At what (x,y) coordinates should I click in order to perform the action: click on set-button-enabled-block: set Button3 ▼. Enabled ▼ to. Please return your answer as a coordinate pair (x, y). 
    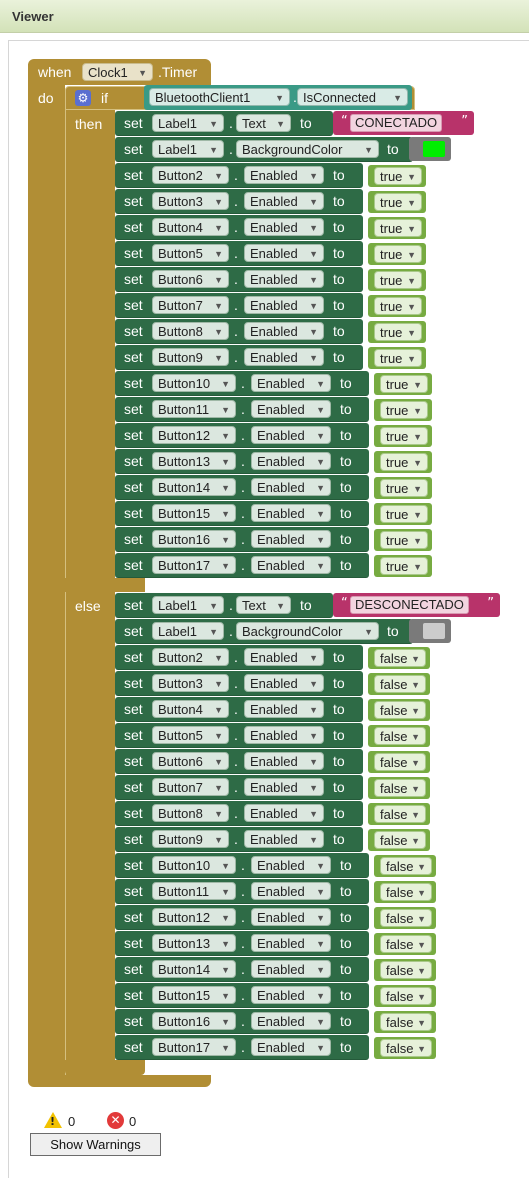
    Looking at the image, I should click on (239, 683).